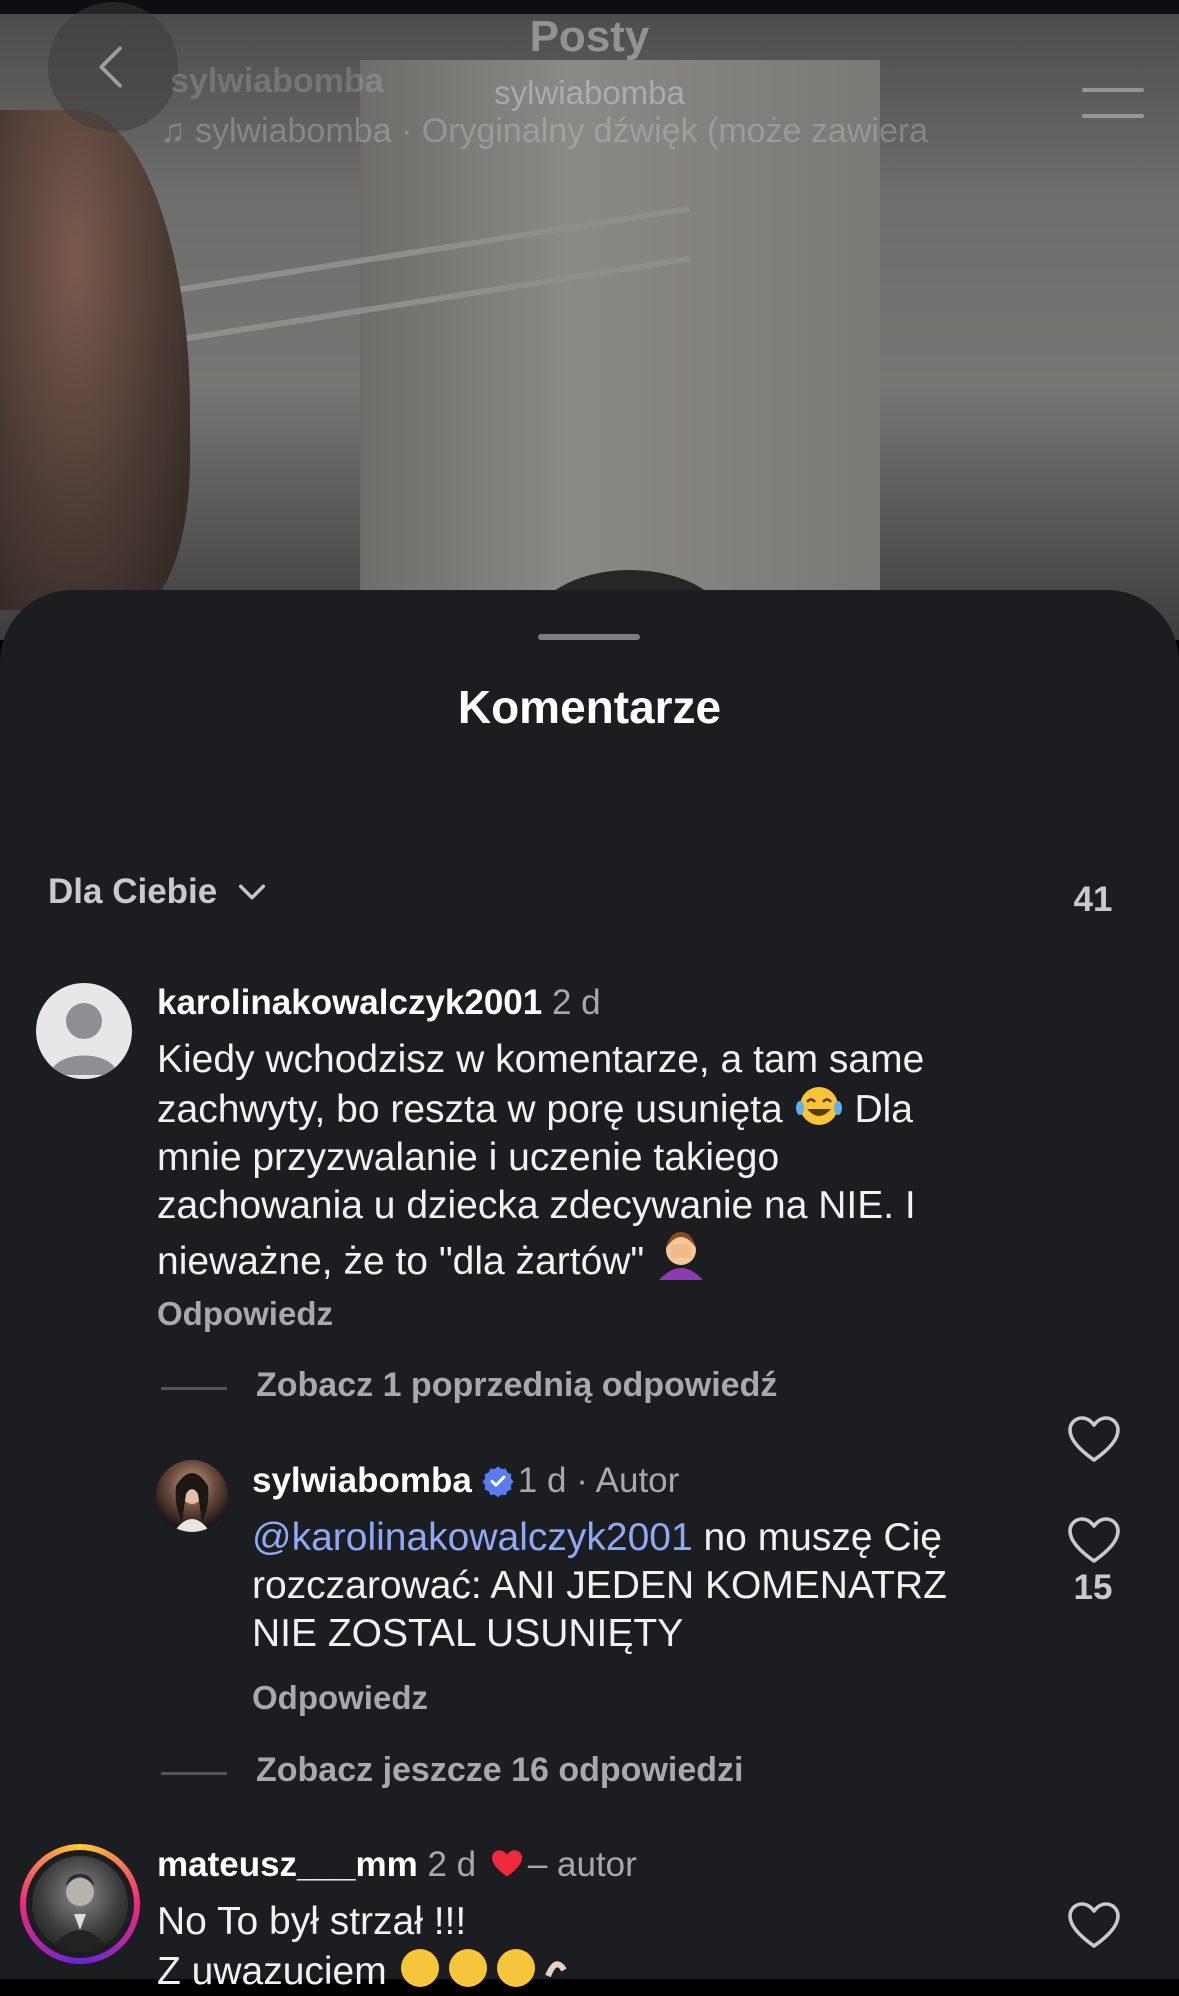 This screenshot has width=1179, height=1996. Describe the element at coordinates (1113, 114) in the screenshot. I see `menu-icon` at that location.